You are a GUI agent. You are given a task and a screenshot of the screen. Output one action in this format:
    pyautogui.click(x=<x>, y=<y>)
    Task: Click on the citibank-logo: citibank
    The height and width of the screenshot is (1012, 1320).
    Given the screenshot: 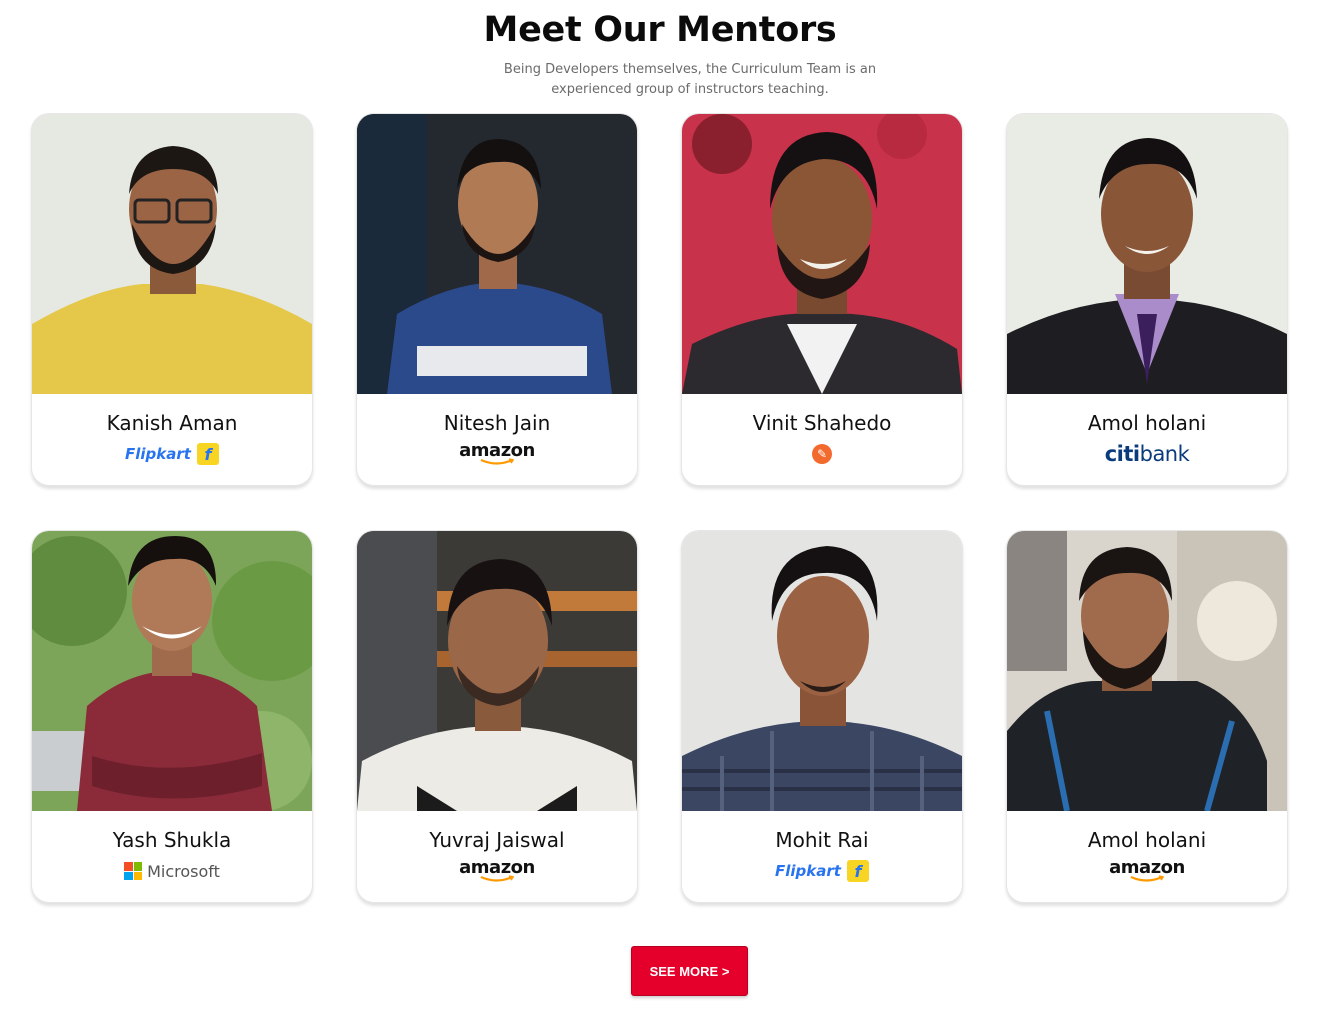 What is the action you would take?
    pyautogui.click(x=1147, y=454)
    